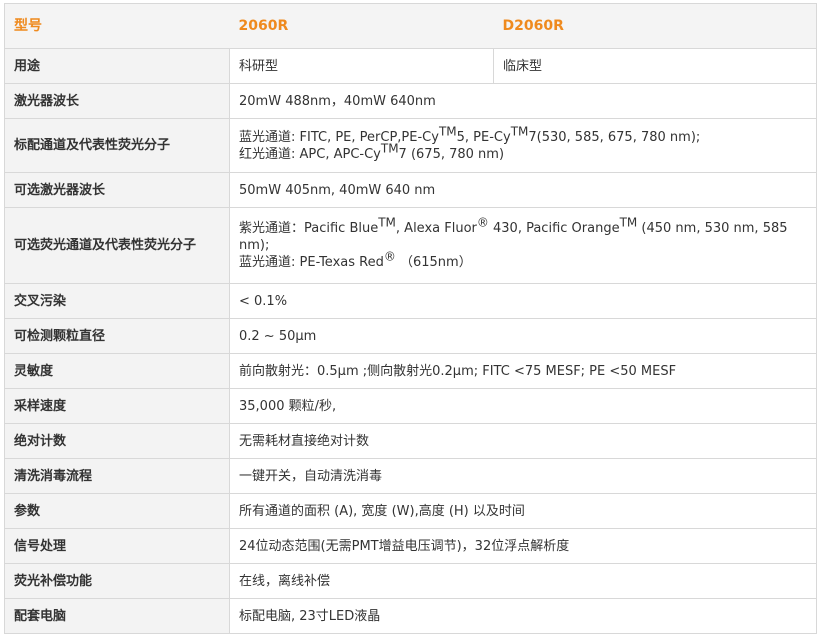 This screenshot has height=641, width=821. Describe the element at coordinates (523, 406) in the screenshot. I see `row-value: 35,000 颗粒/秒,` at that location.